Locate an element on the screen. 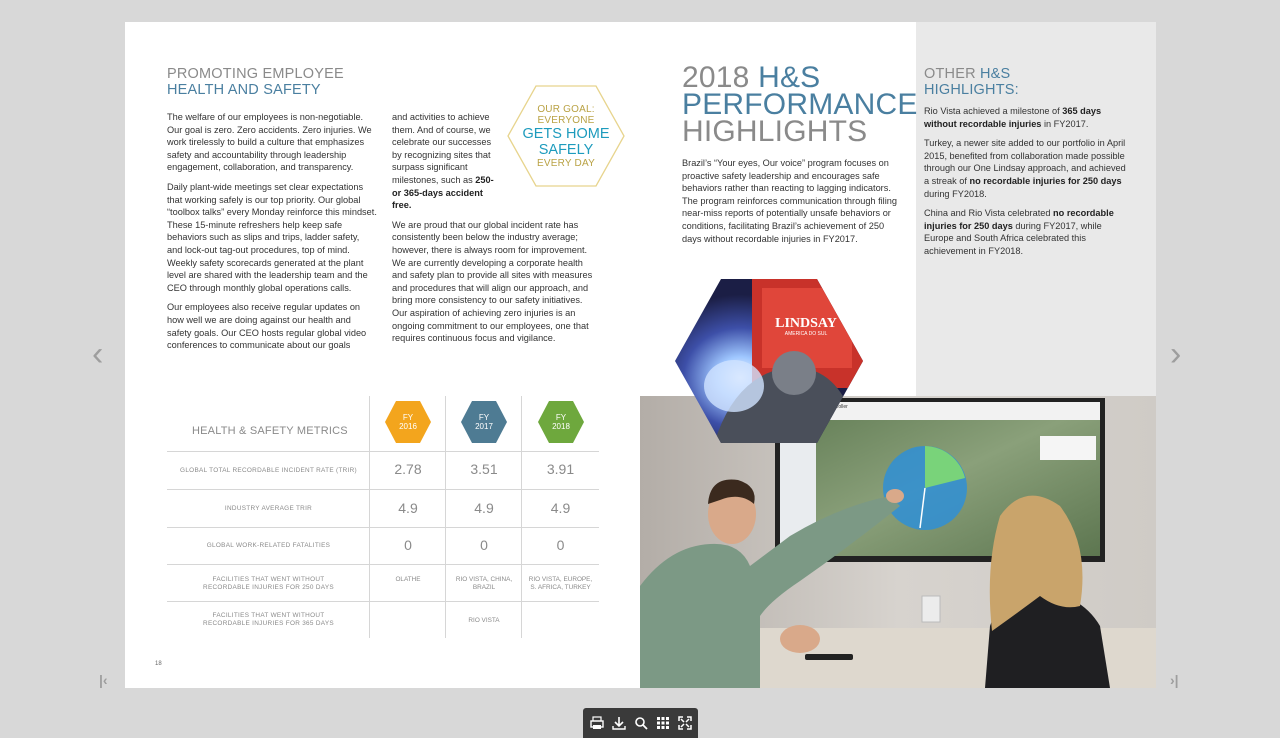  metric-value: 2.78 is located at coordinates (408, 469).